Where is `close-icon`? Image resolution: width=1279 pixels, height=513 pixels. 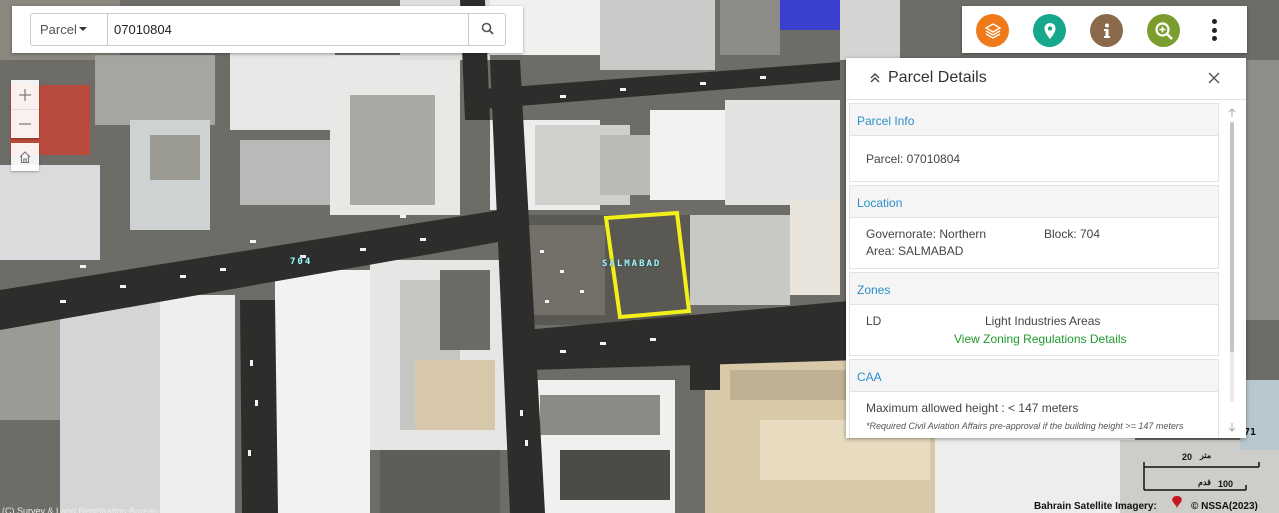
close-icon is located at coordinates (1214, 78).